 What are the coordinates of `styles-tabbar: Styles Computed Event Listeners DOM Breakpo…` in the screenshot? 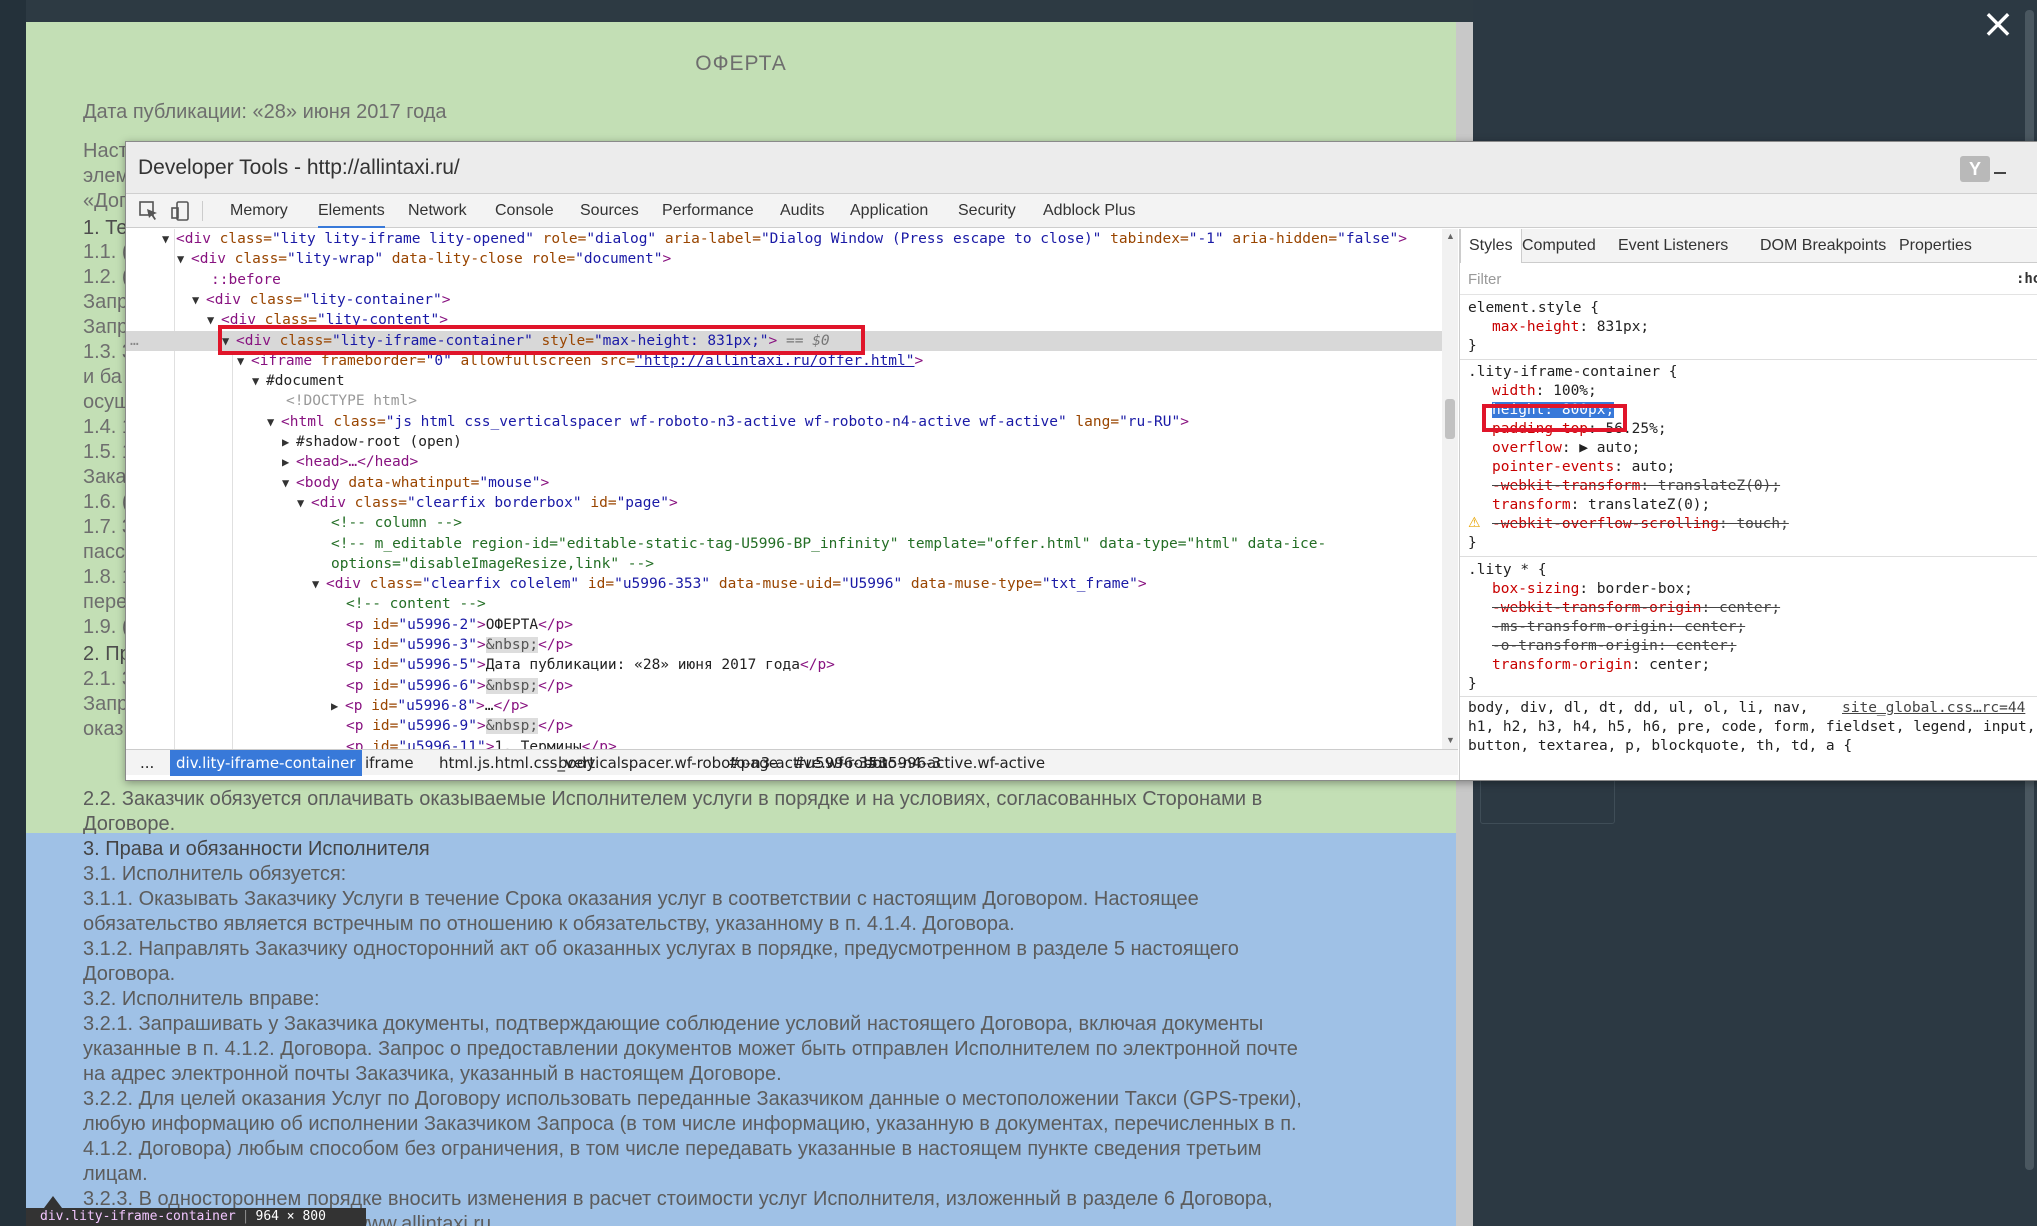 It's located at (1748, 246).